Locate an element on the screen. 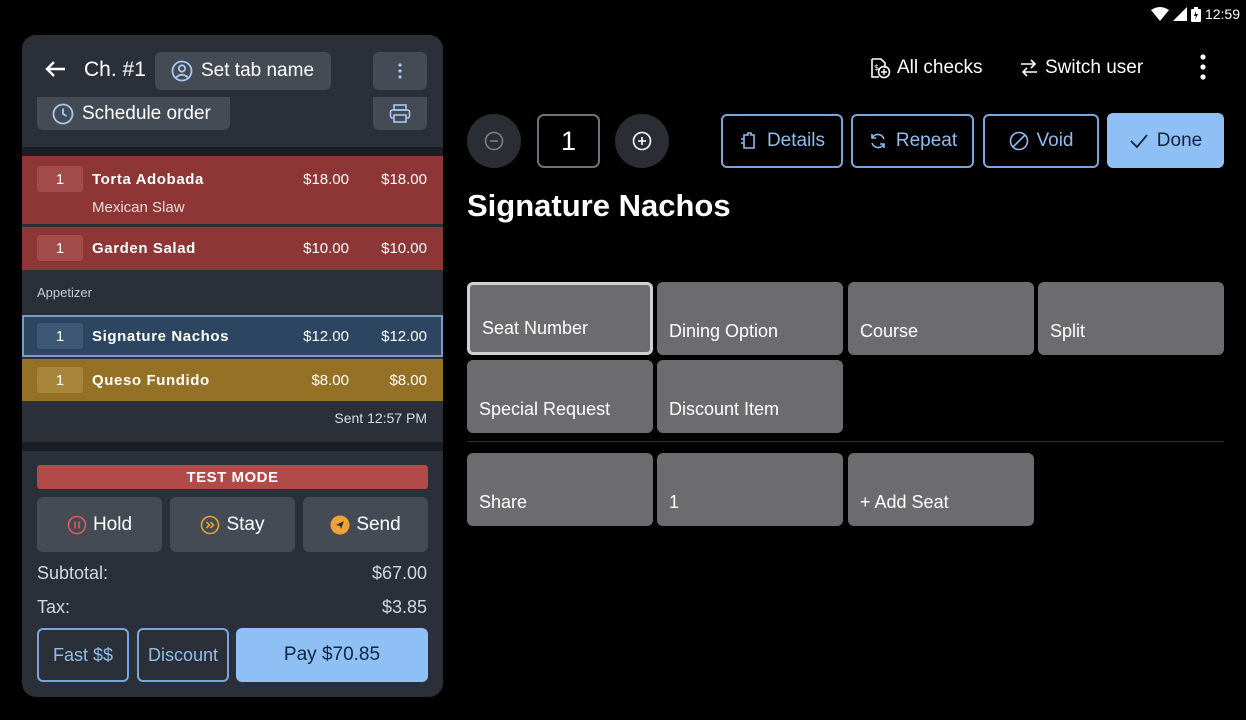 This screenshot has width=1246, height=720. item-title: Signature Nachos is located at coordinates (599, 205).